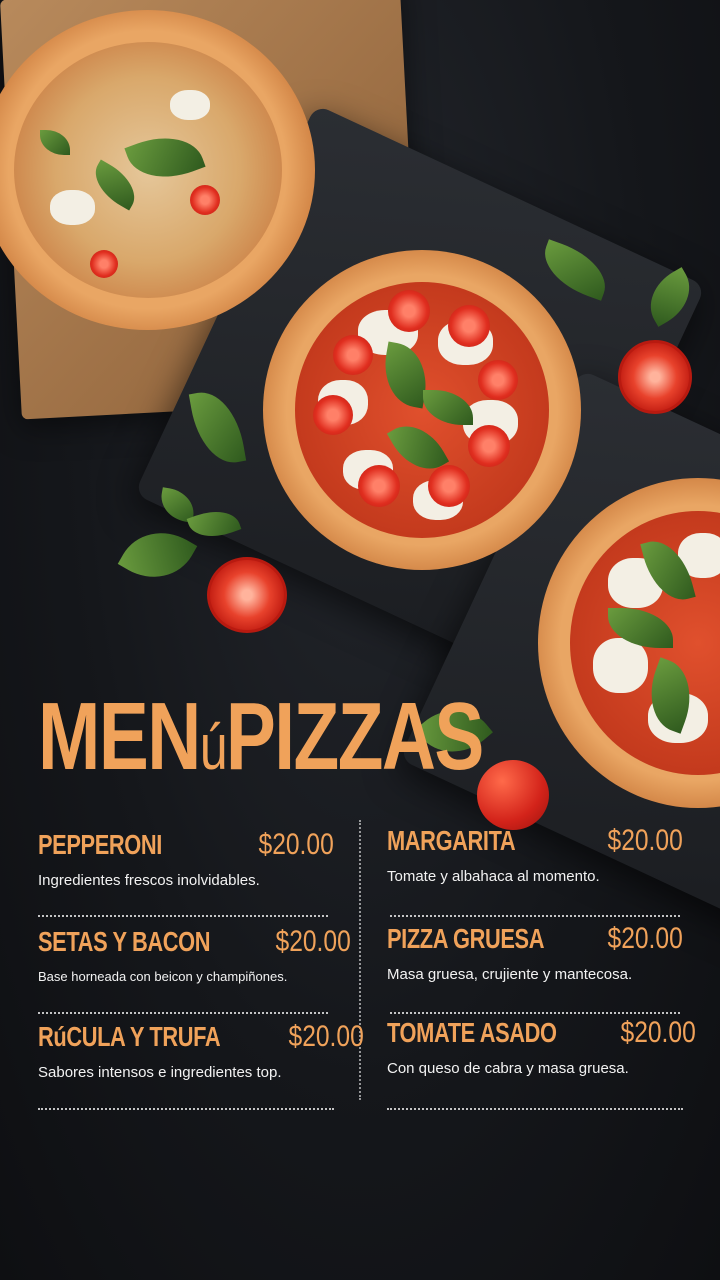 Image resolution: width=720 pixels, height=1280 pixels. Describe the element at coordinates (472, 1032) in the screenshot. I see `item-name: TOMATE ASADO` at that location.